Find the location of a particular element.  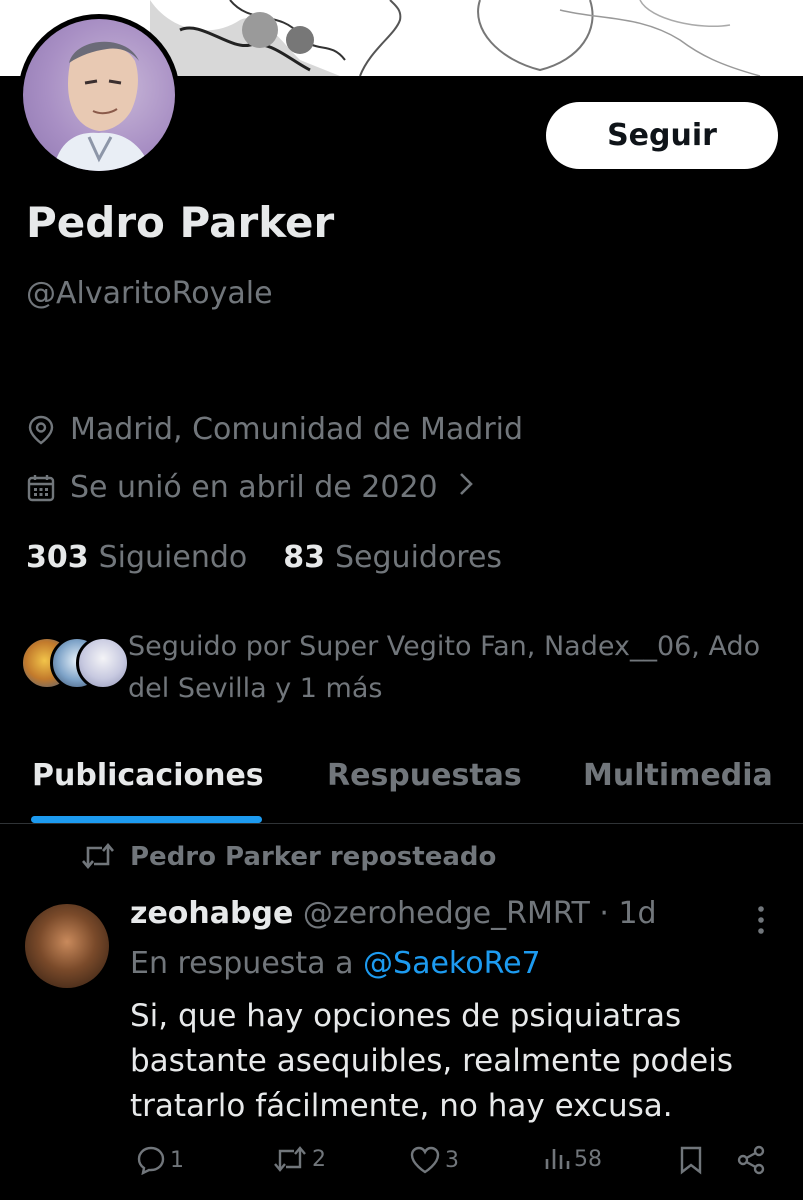

chevron-right-icon is located at coordinates (466, 487).